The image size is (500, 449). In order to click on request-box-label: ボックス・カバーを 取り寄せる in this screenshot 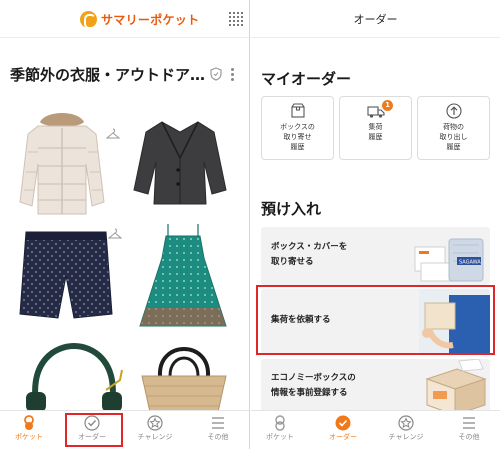, I will do `click(309, 254)`.